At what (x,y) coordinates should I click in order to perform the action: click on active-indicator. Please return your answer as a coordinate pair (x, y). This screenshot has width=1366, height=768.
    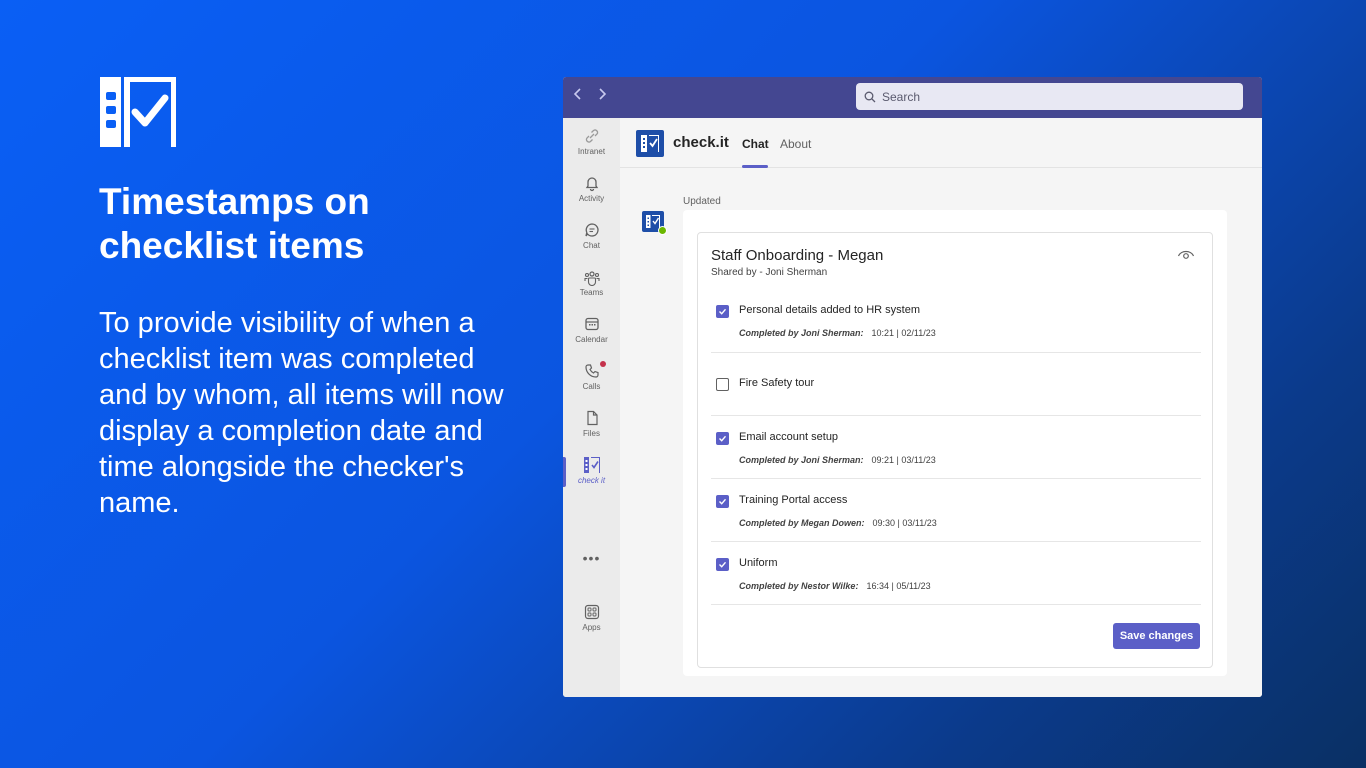
    Looking at the image, I should click on (564, 472).